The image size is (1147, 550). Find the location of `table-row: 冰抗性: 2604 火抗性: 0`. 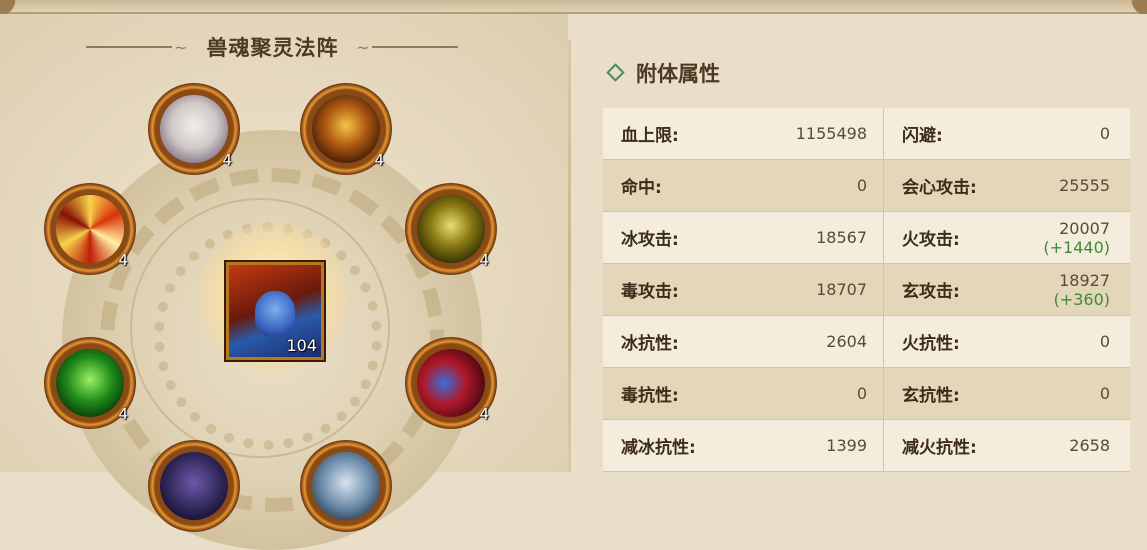

table-row: 冰抗性: 2604 火抗性: 0 is located at coordinates (866, 341).